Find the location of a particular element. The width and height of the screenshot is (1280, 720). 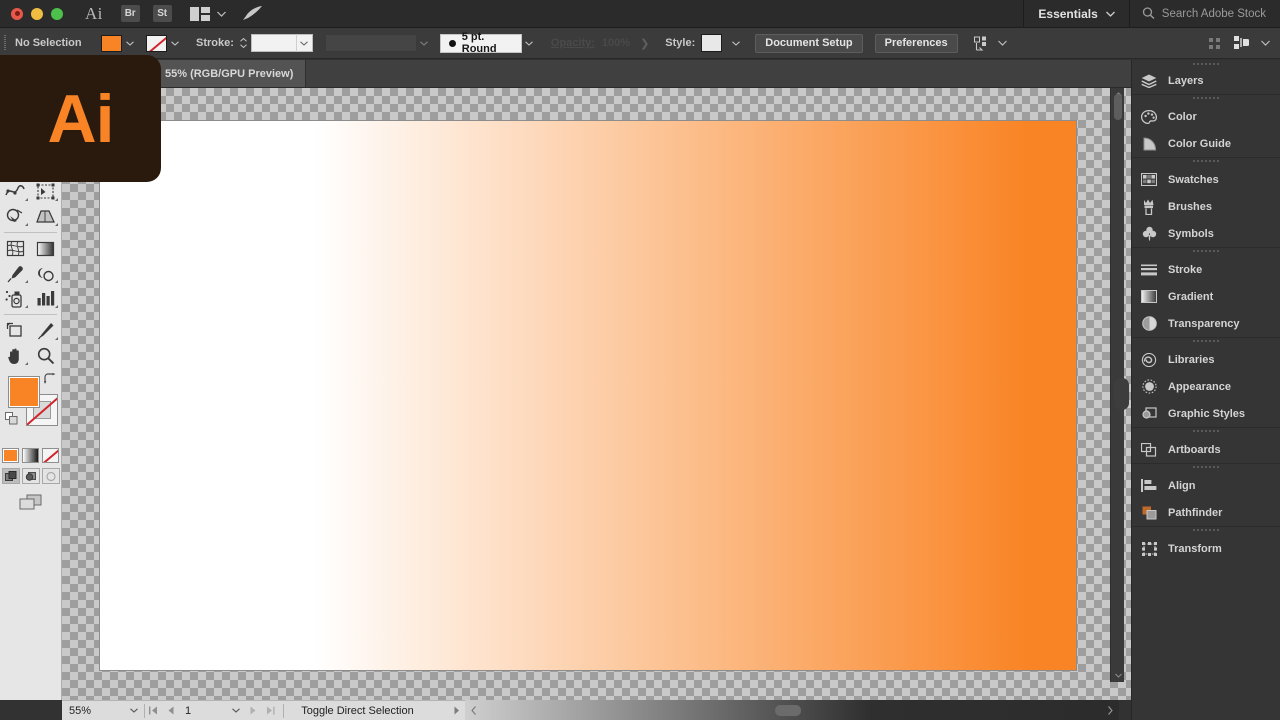

stroke-weight-dropdown-button is located at coordinates (303, 43).